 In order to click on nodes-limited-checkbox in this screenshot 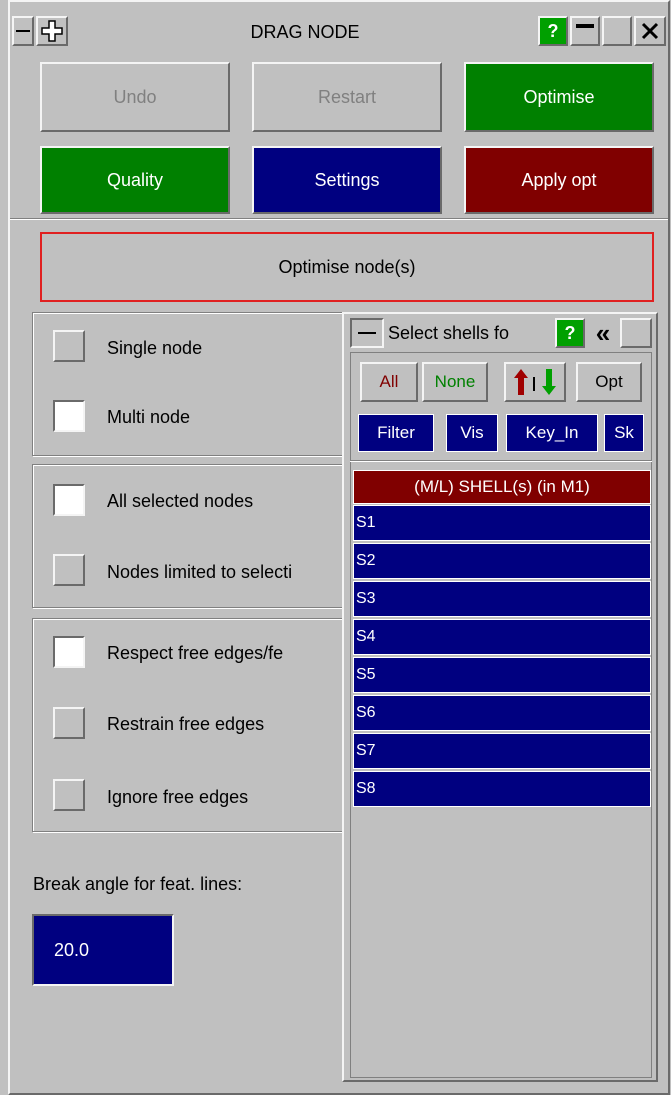, I will do `click(69, 570)`.